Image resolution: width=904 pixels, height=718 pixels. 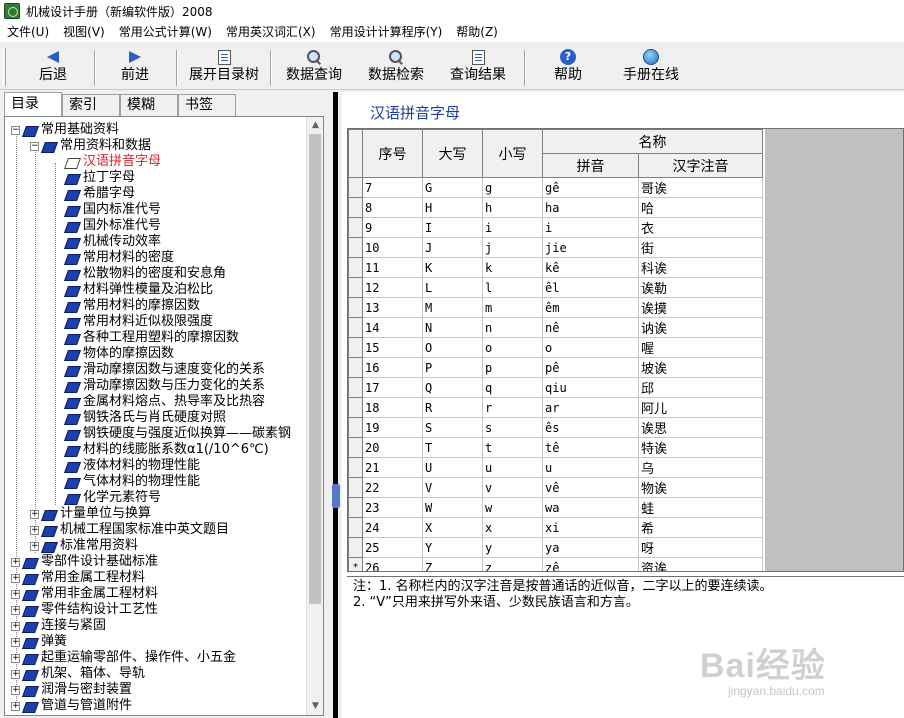 What do you see at coordinates (700, 387) in the screenshot?
I see `cell-hanzi: 邱` at bounding box center [700, 387].